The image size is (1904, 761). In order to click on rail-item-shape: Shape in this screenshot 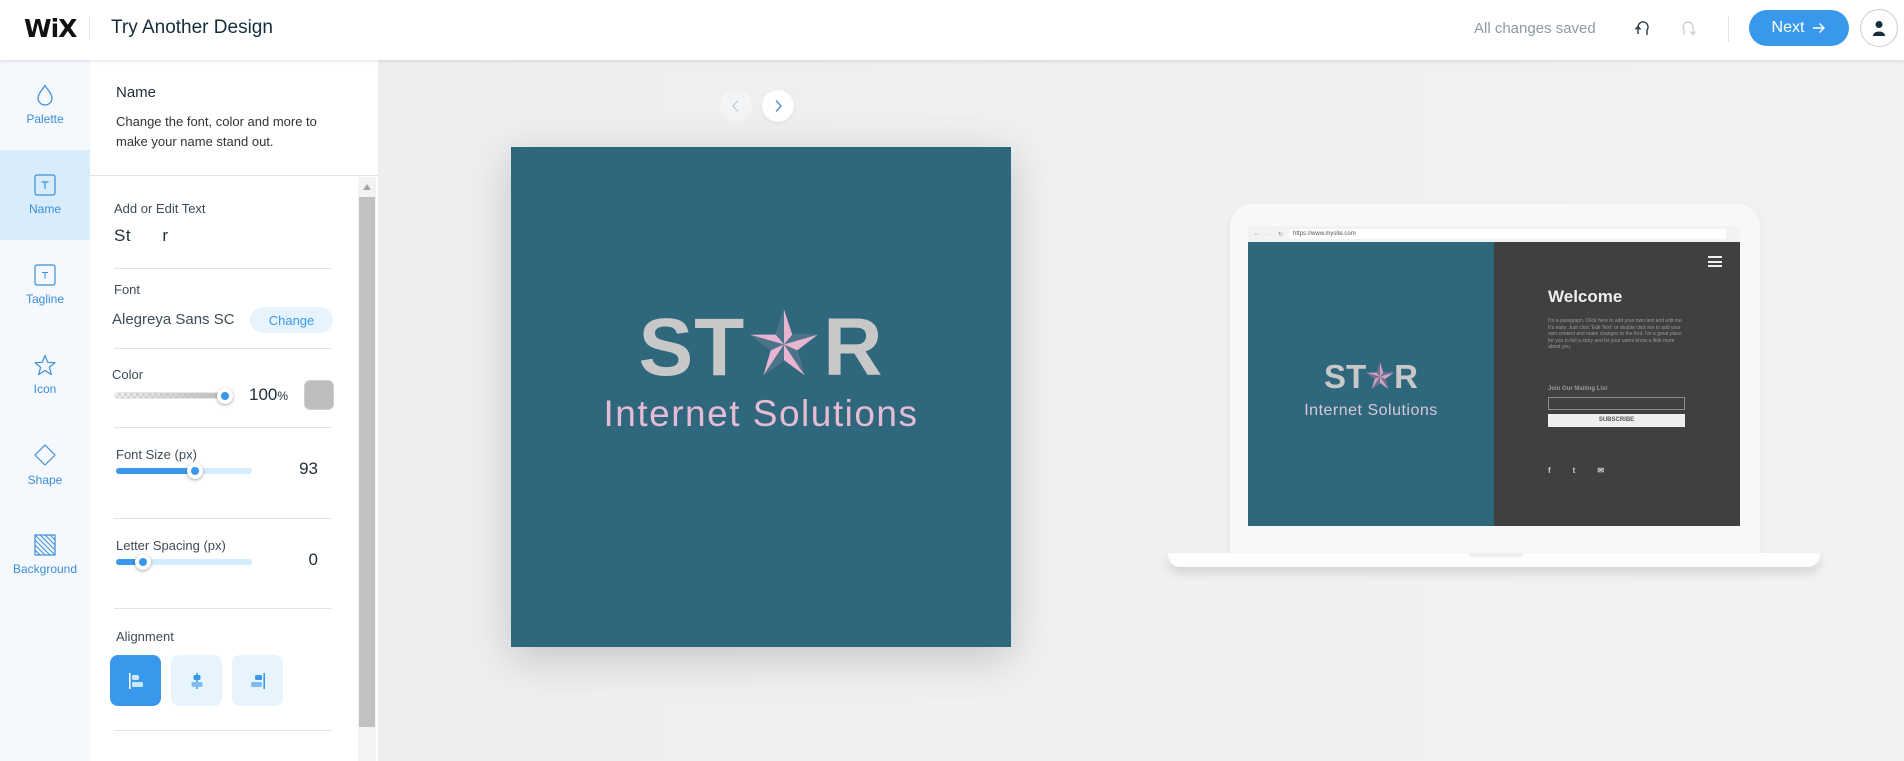, I will do `click(45, 465)`.